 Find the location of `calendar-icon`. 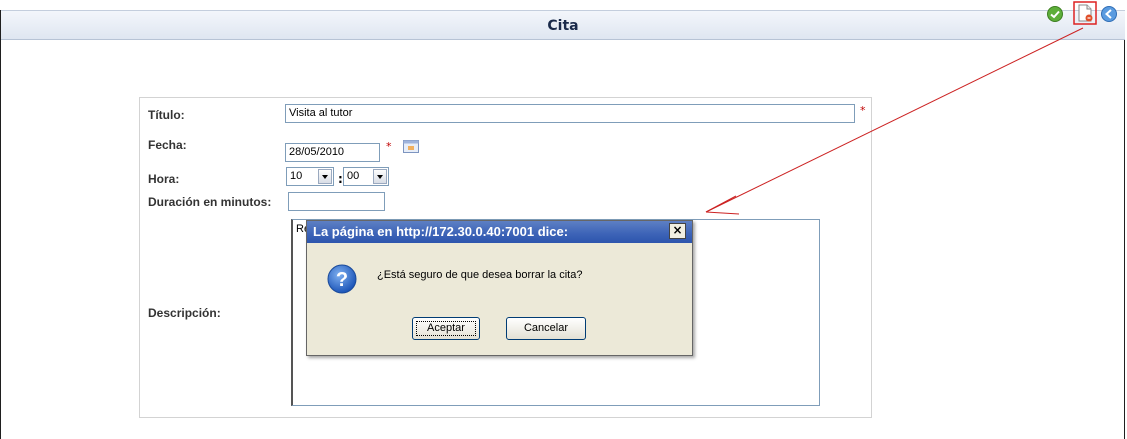

calendar-icon is located at coordinates (411, 146).